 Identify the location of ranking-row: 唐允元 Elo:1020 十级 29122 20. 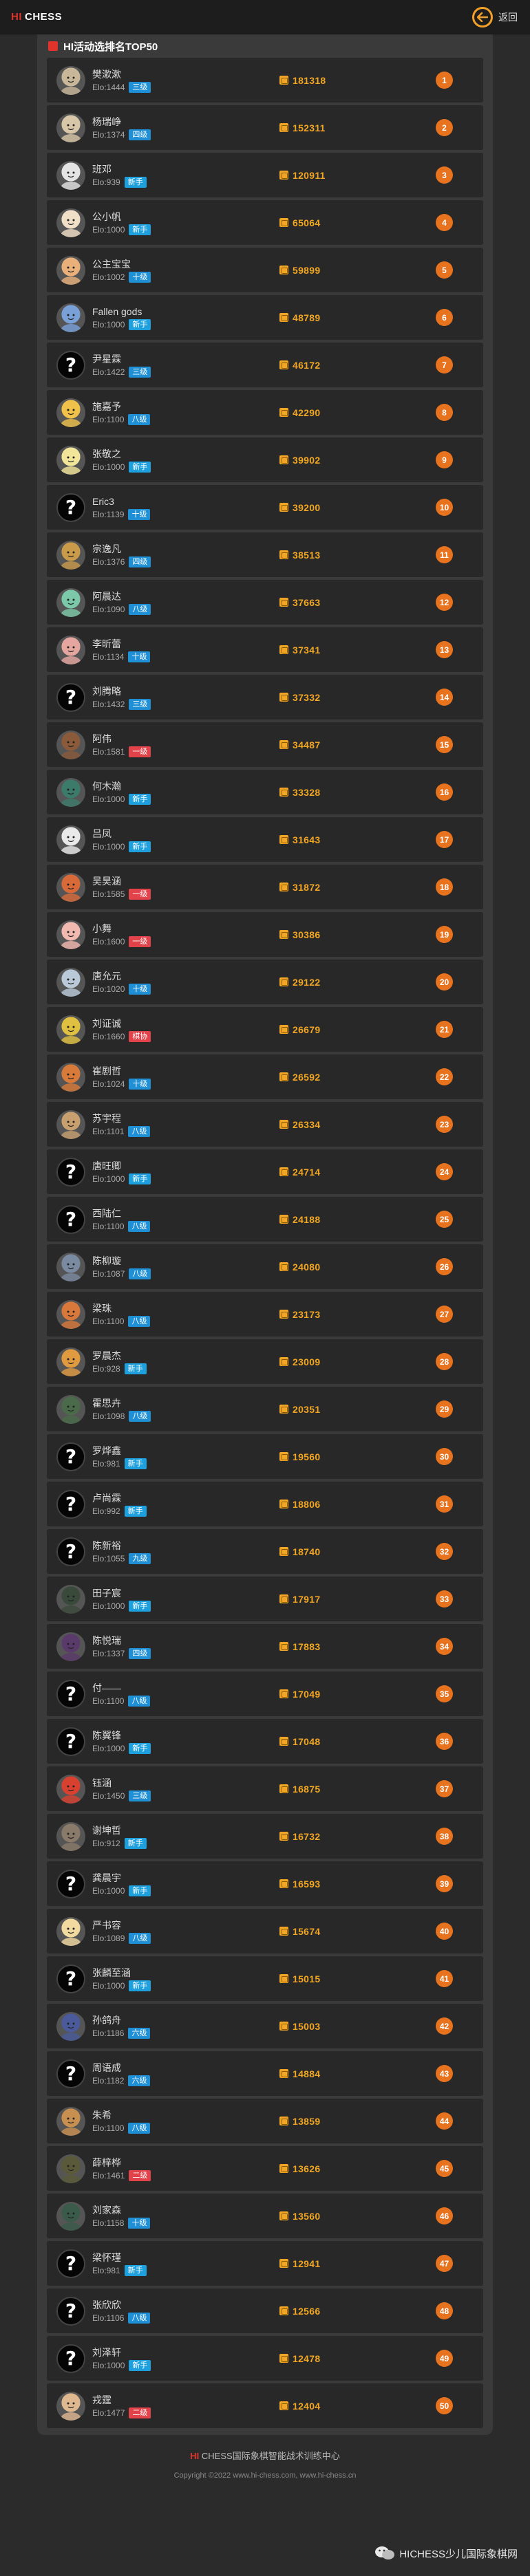
(265, 982).